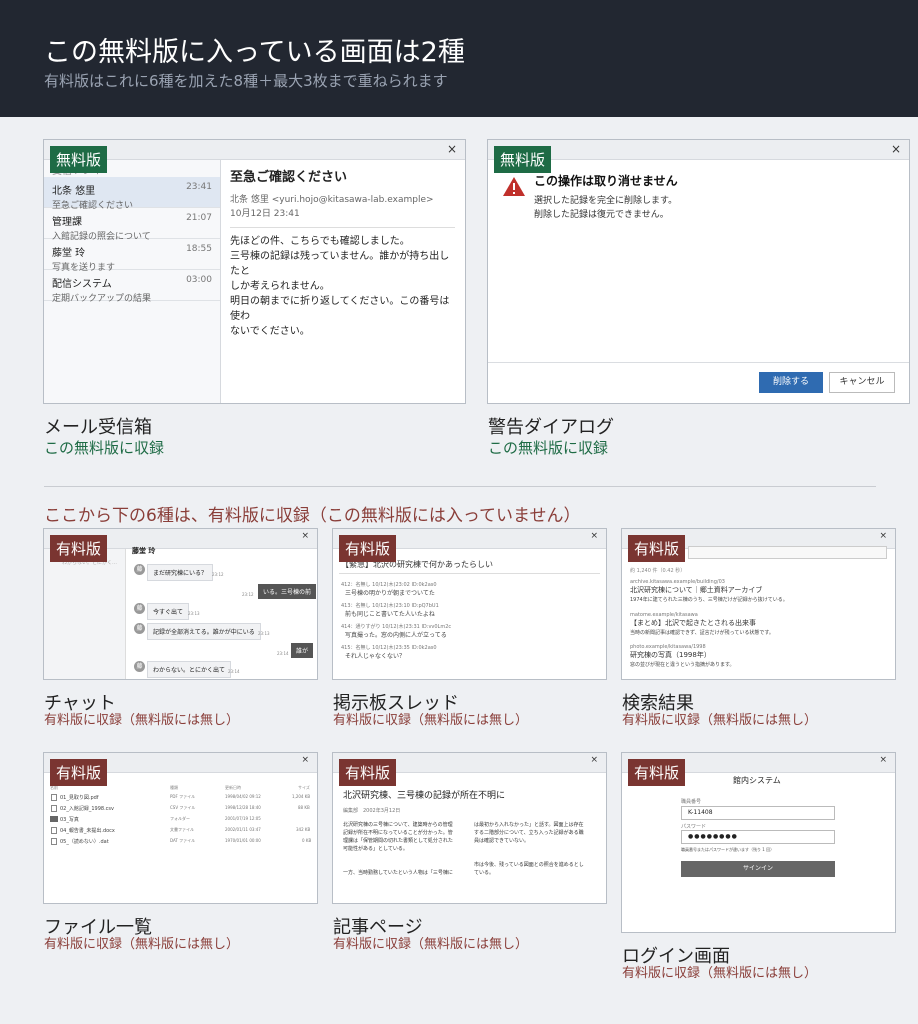  Describe the element at coordinates (787, 552) in the screenshot. I see `search-input` at that location.